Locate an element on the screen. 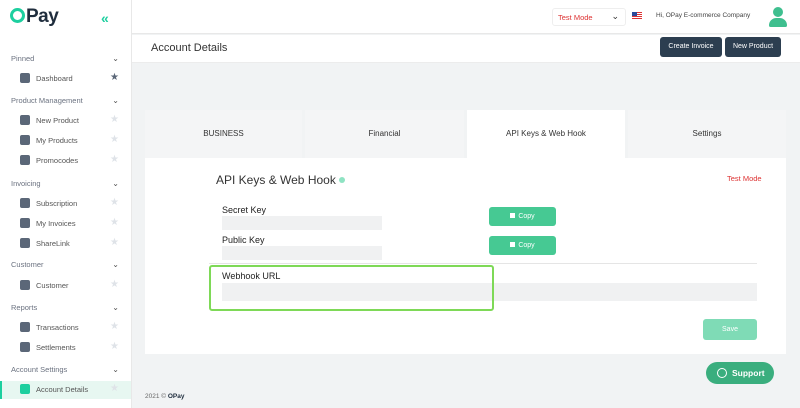 Image resolution: width=800 pixels, height=408 pixels. tab-api-keys: API Keys & Web Hook is located at coordinates (546, 134).